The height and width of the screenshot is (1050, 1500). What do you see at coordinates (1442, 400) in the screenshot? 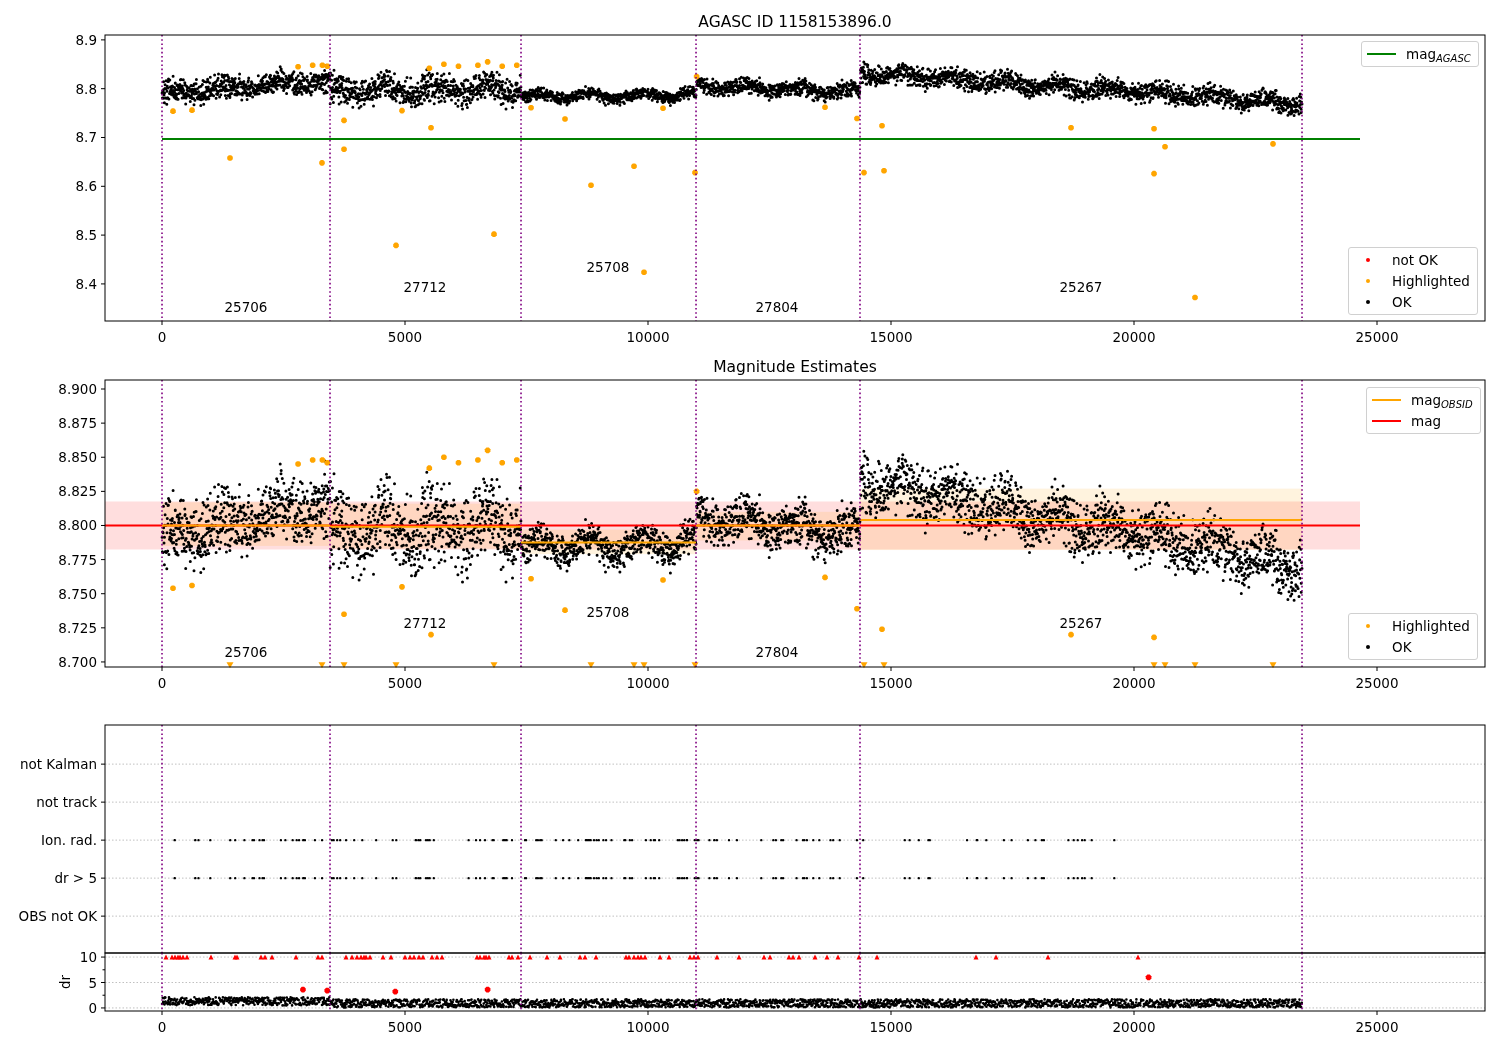
I see `legend-label: mag$_{OBSID}$` at bounding box center [1442, 400].